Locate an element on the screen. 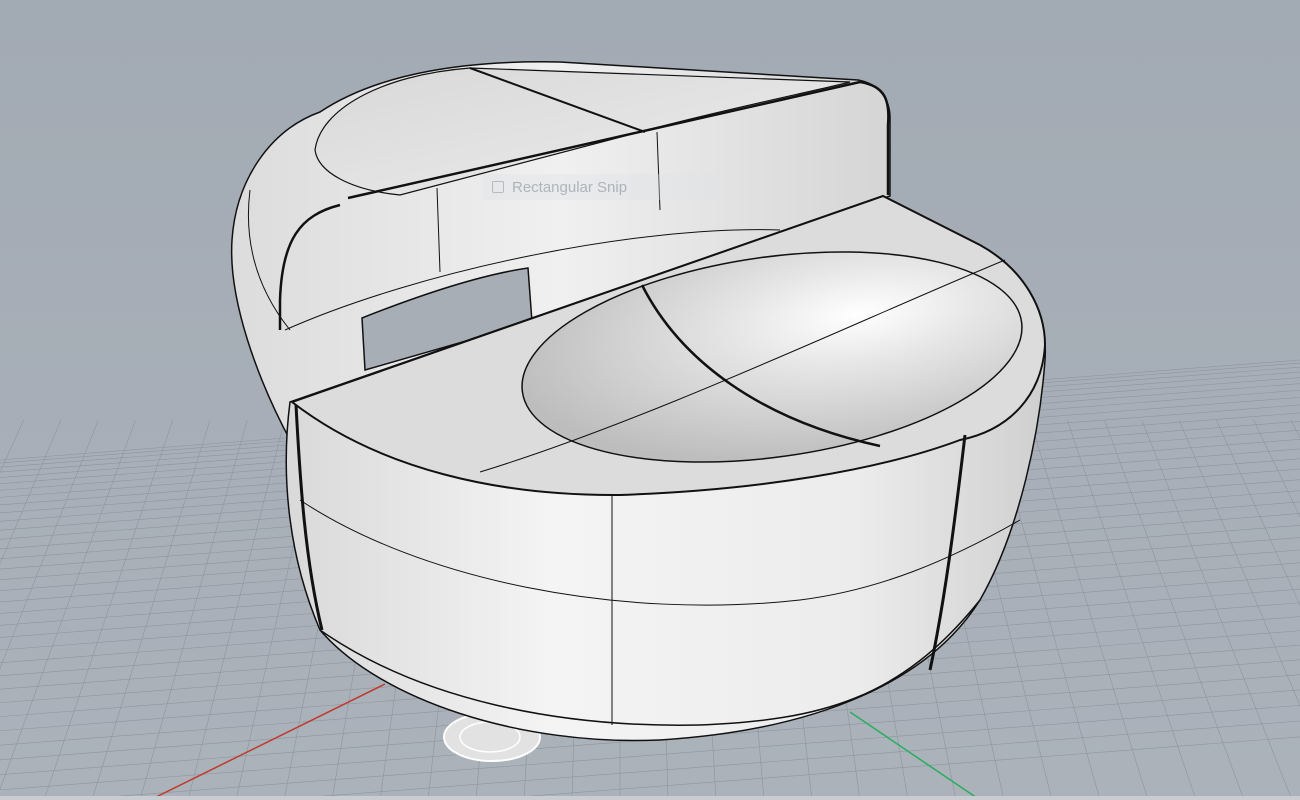 The height and width of the screenshot is (800, 1300). viewport-bottom-border is located at coordinates (650, 798).